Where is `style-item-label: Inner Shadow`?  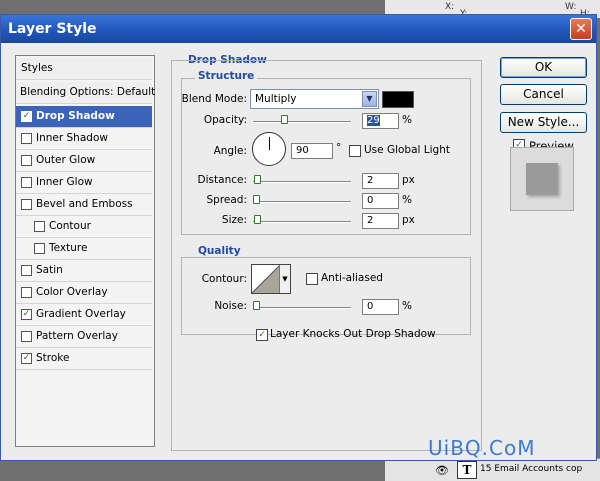
style-item-label: Inner Shadow is located at coordinates (72, 138).